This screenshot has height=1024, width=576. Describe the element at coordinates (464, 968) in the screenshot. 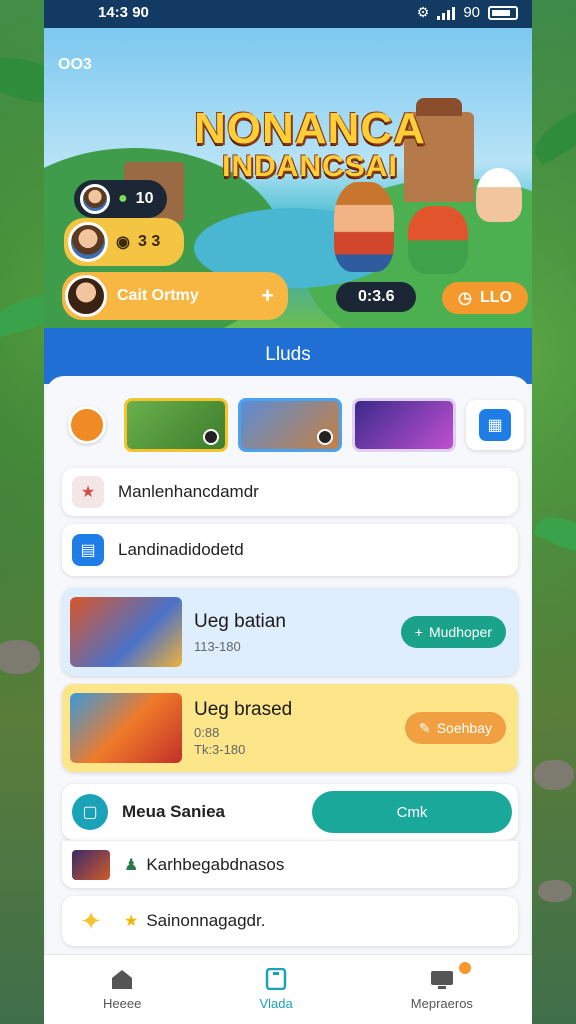

I see `notification-badge` at that location.